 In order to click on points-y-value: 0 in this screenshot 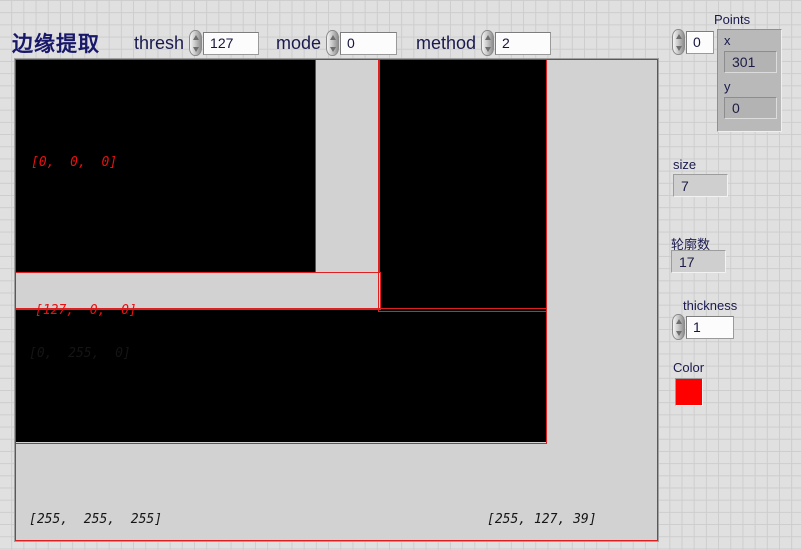, I will do `click(750, 108)`.